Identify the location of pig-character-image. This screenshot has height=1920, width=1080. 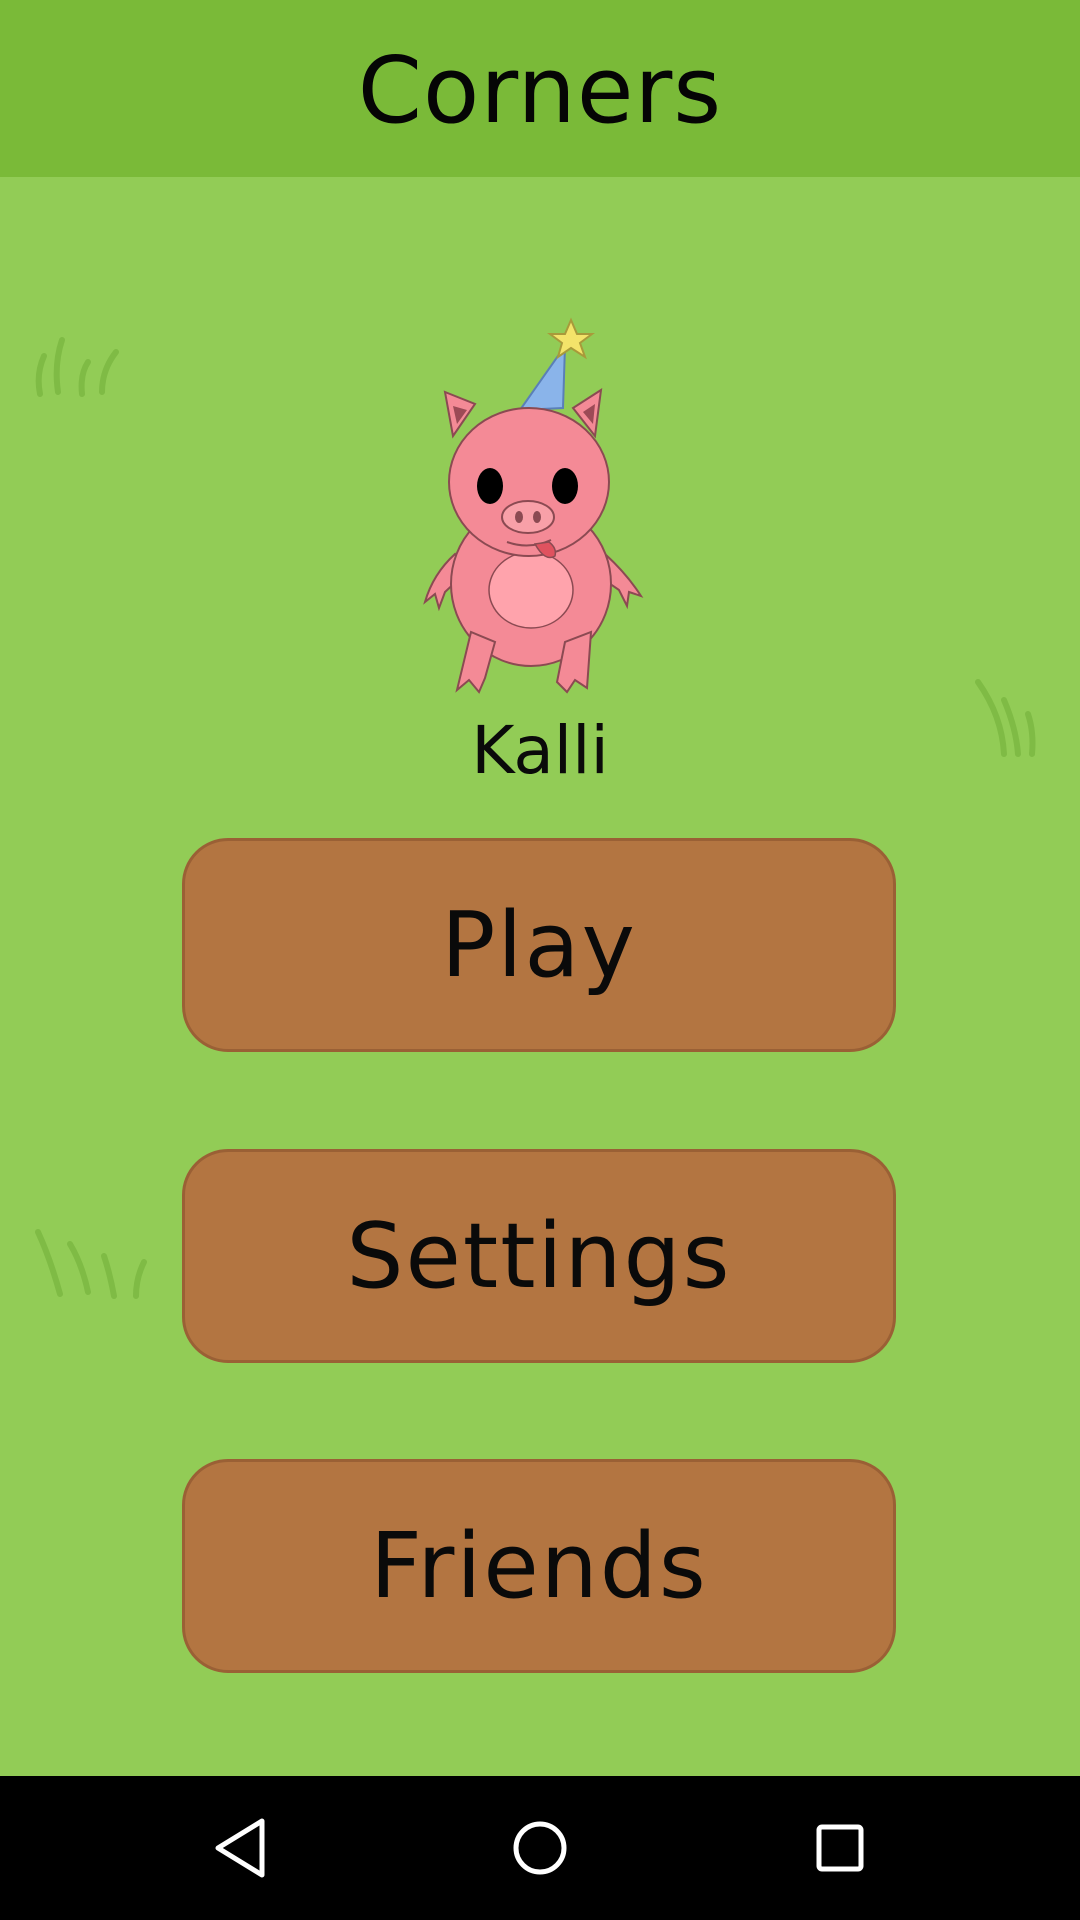
(533, 505).